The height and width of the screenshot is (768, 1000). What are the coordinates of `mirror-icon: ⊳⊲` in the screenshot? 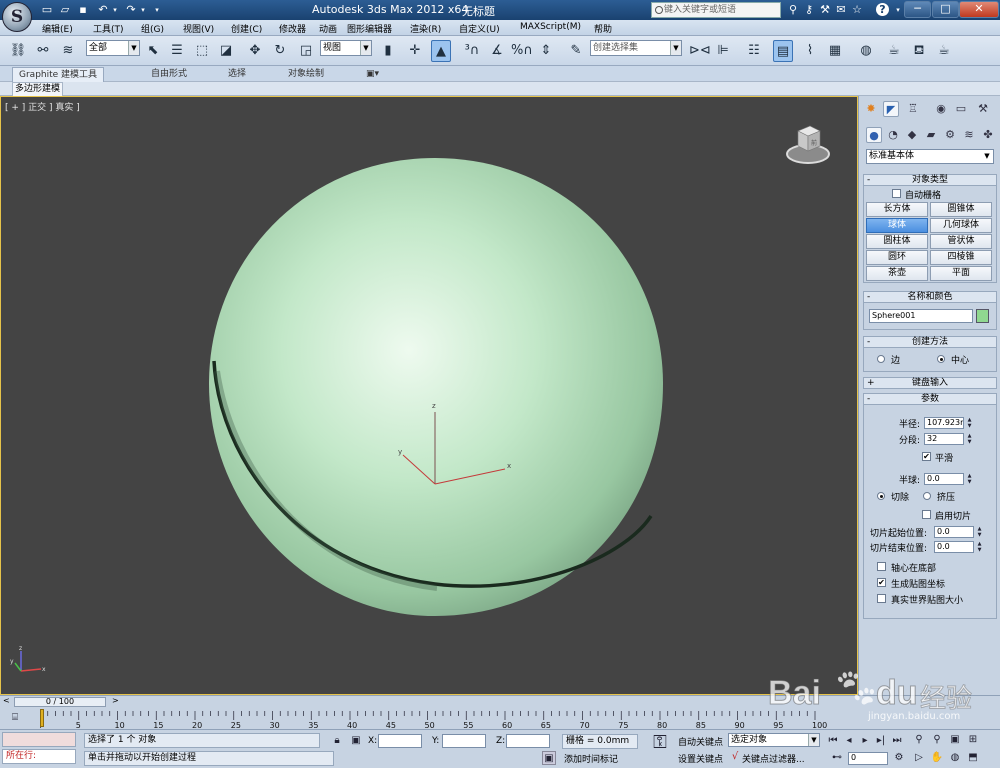 It's located at (700, 51).